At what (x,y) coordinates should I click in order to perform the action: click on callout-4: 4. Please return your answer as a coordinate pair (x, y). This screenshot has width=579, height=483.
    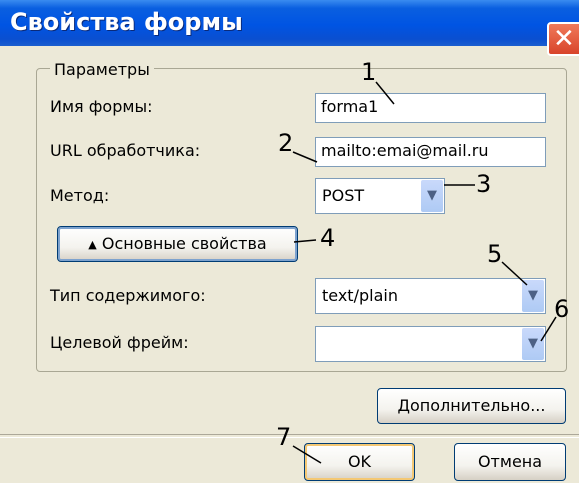
    Looking at the image, I should click on (328, 238).